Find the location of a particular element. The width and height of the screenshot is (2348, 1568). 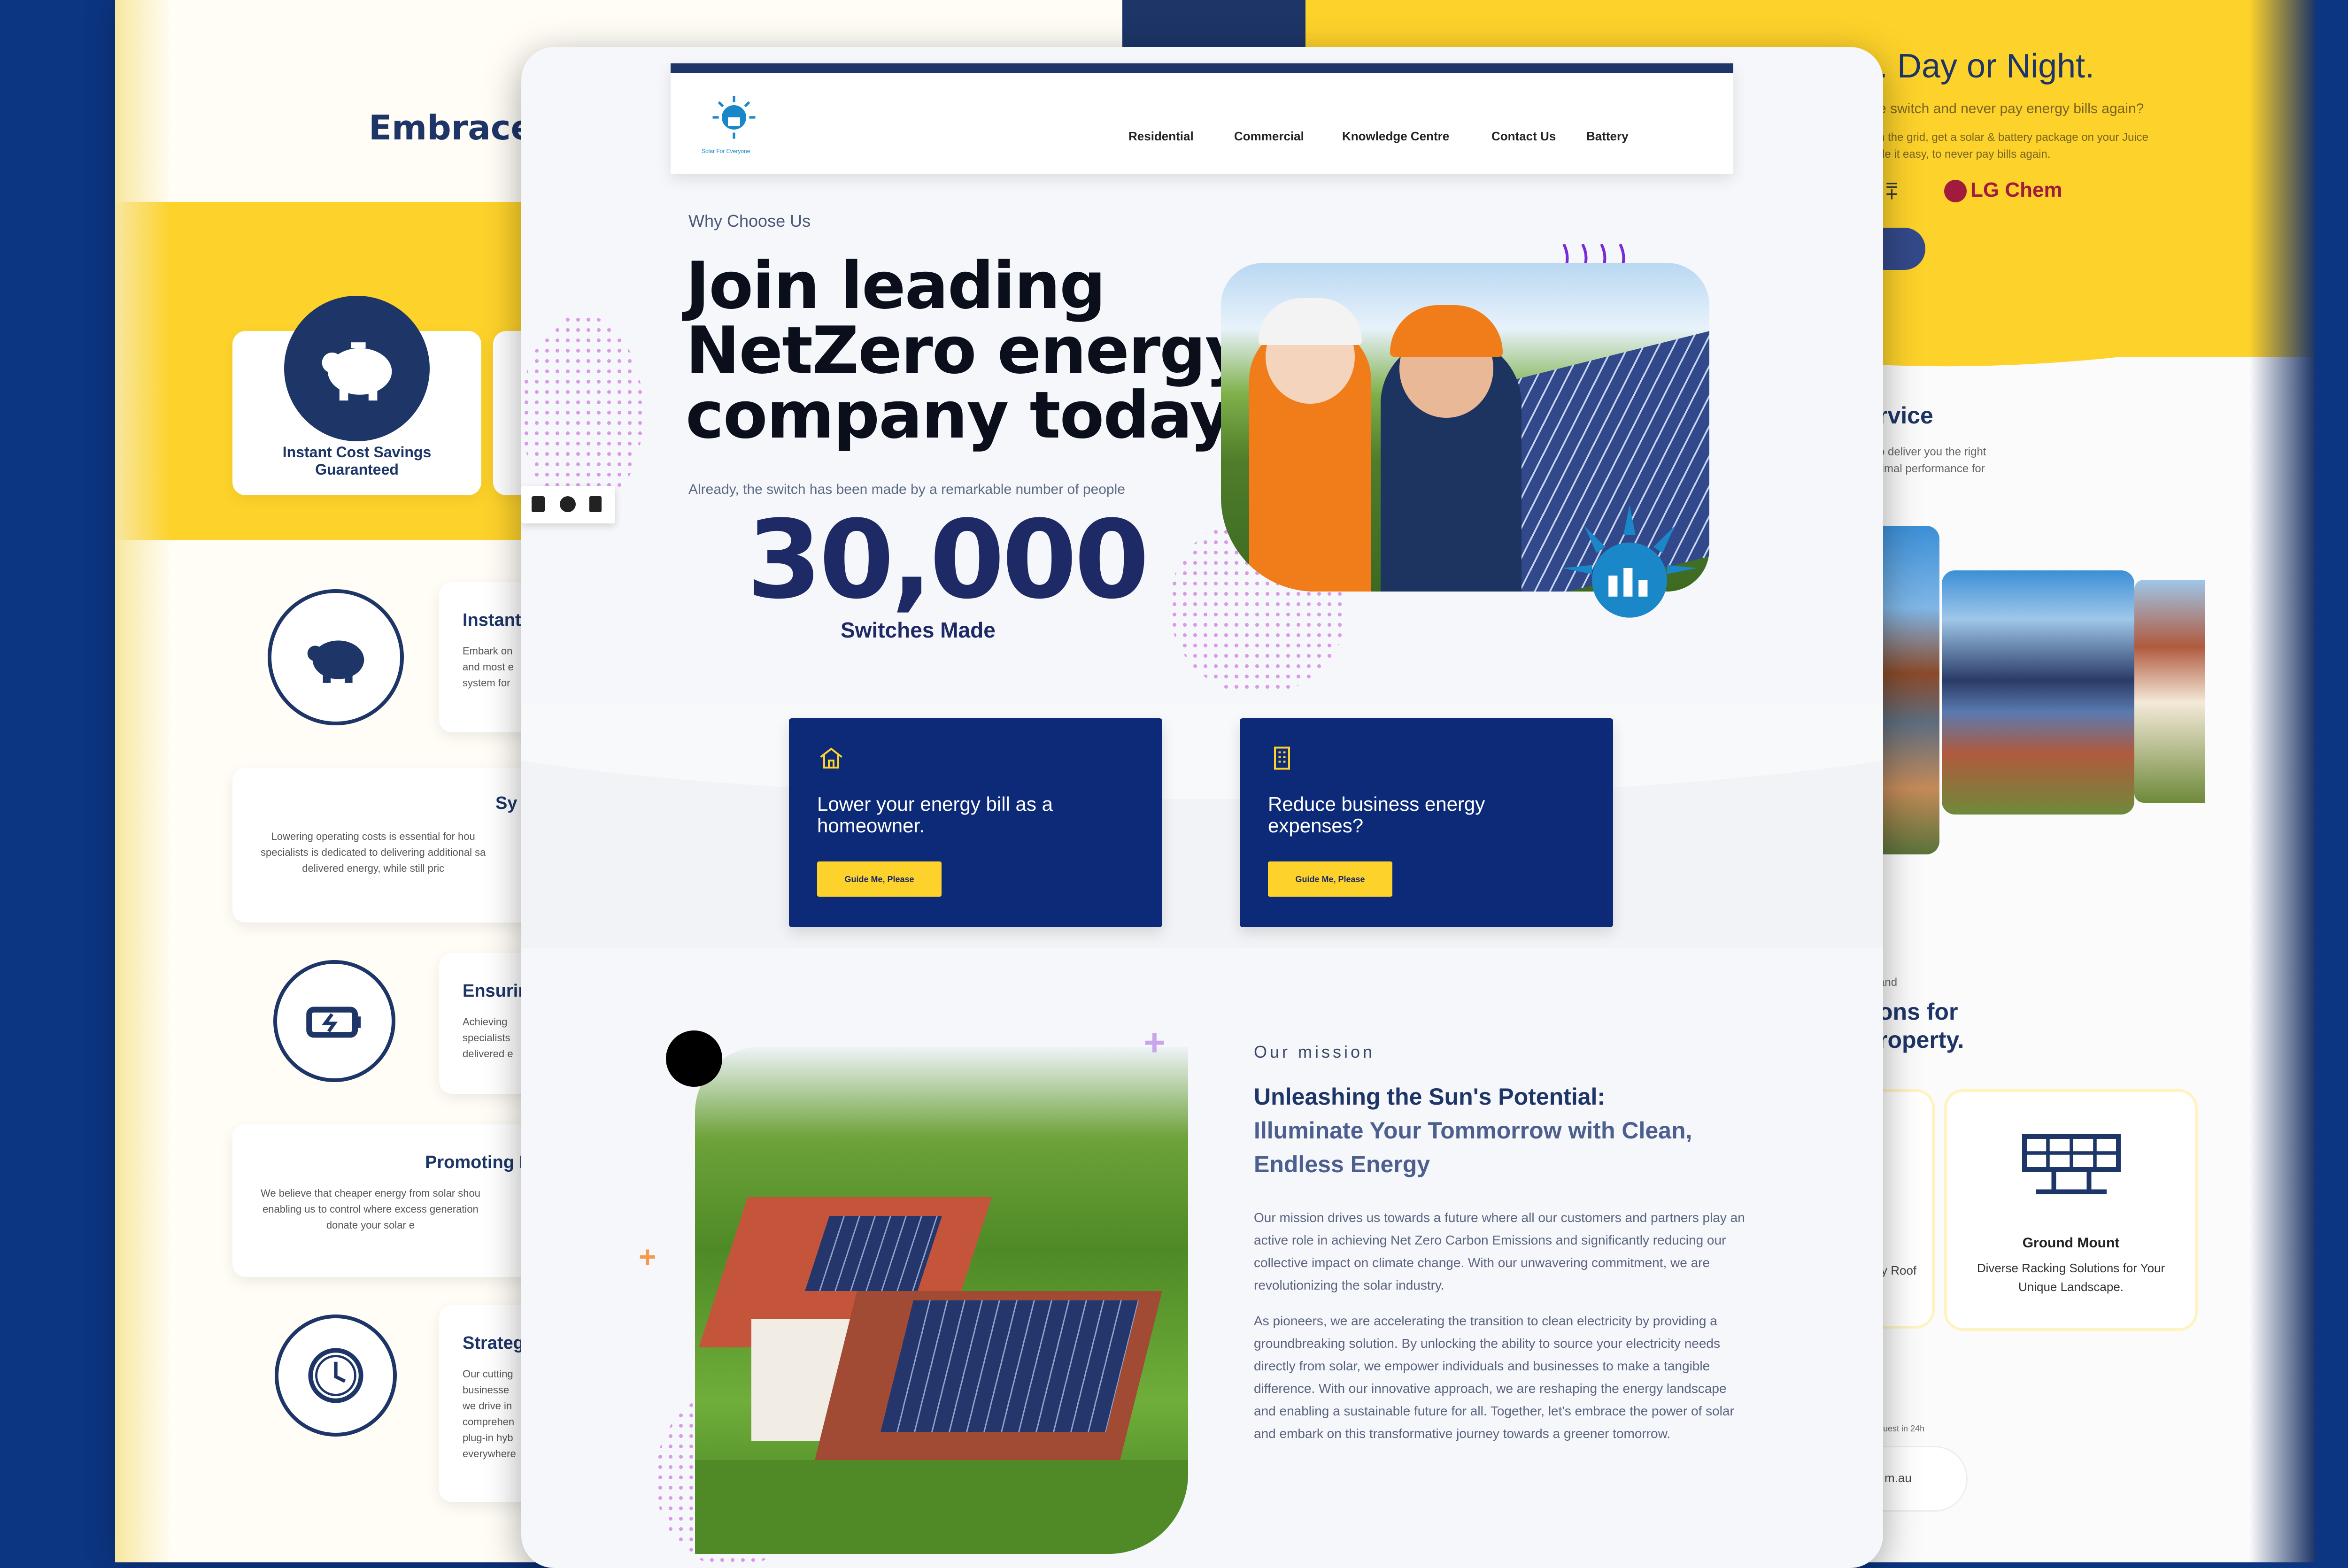

savings-card-title: Instant Cost Savings Guaranteed is located at coordinates (357, 461).